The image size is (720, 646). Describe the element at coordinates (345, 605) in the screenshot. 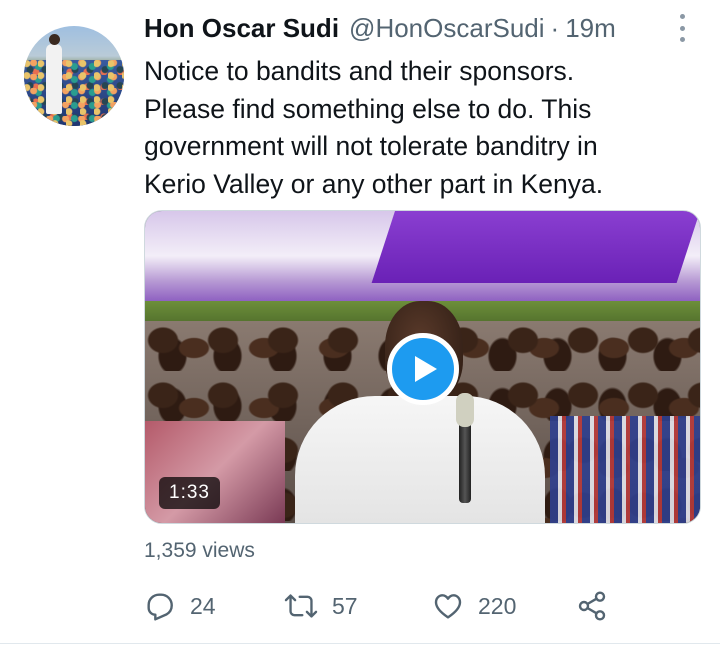

I see `retweet-count: 57` at that location.